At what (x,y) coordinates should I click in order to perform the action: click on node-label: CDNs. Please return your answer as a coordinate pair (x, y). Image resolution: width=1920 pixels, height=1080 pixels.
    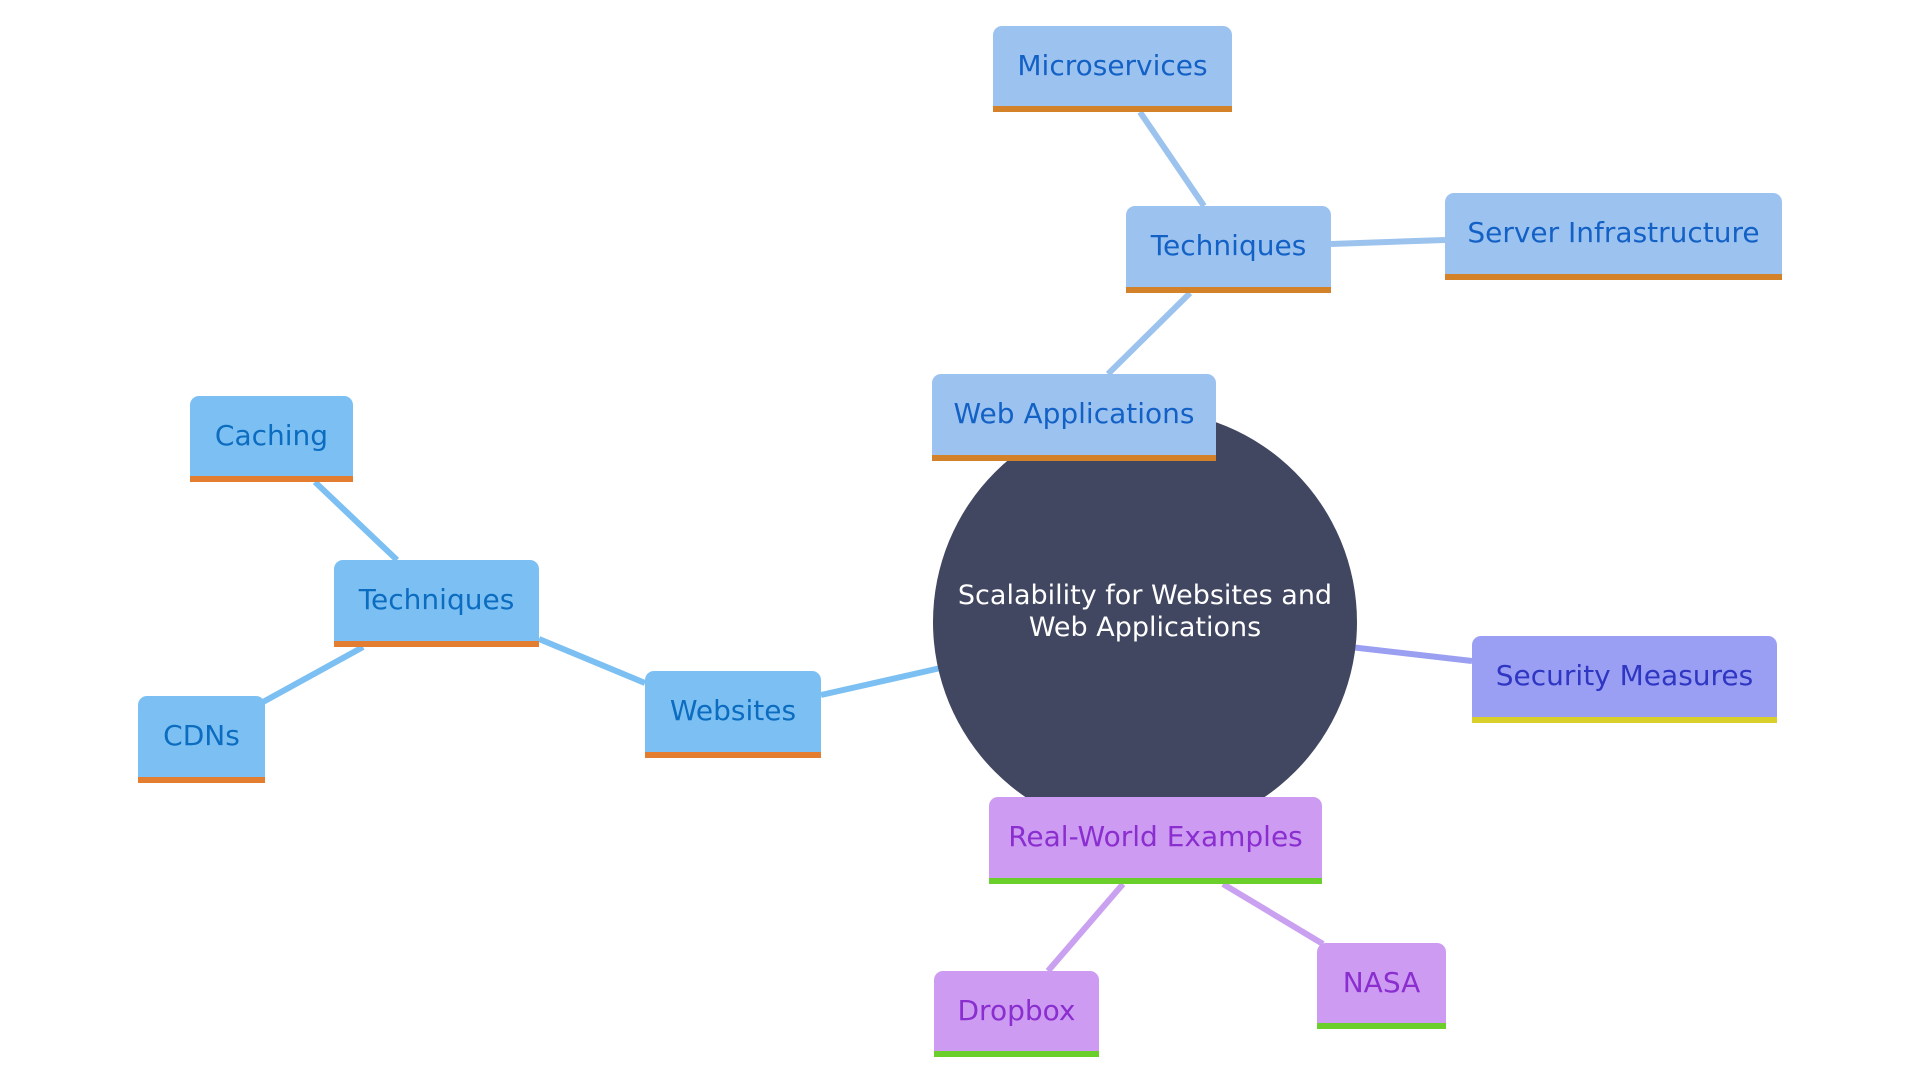
    Looking at the image, I should click on (201, 735).